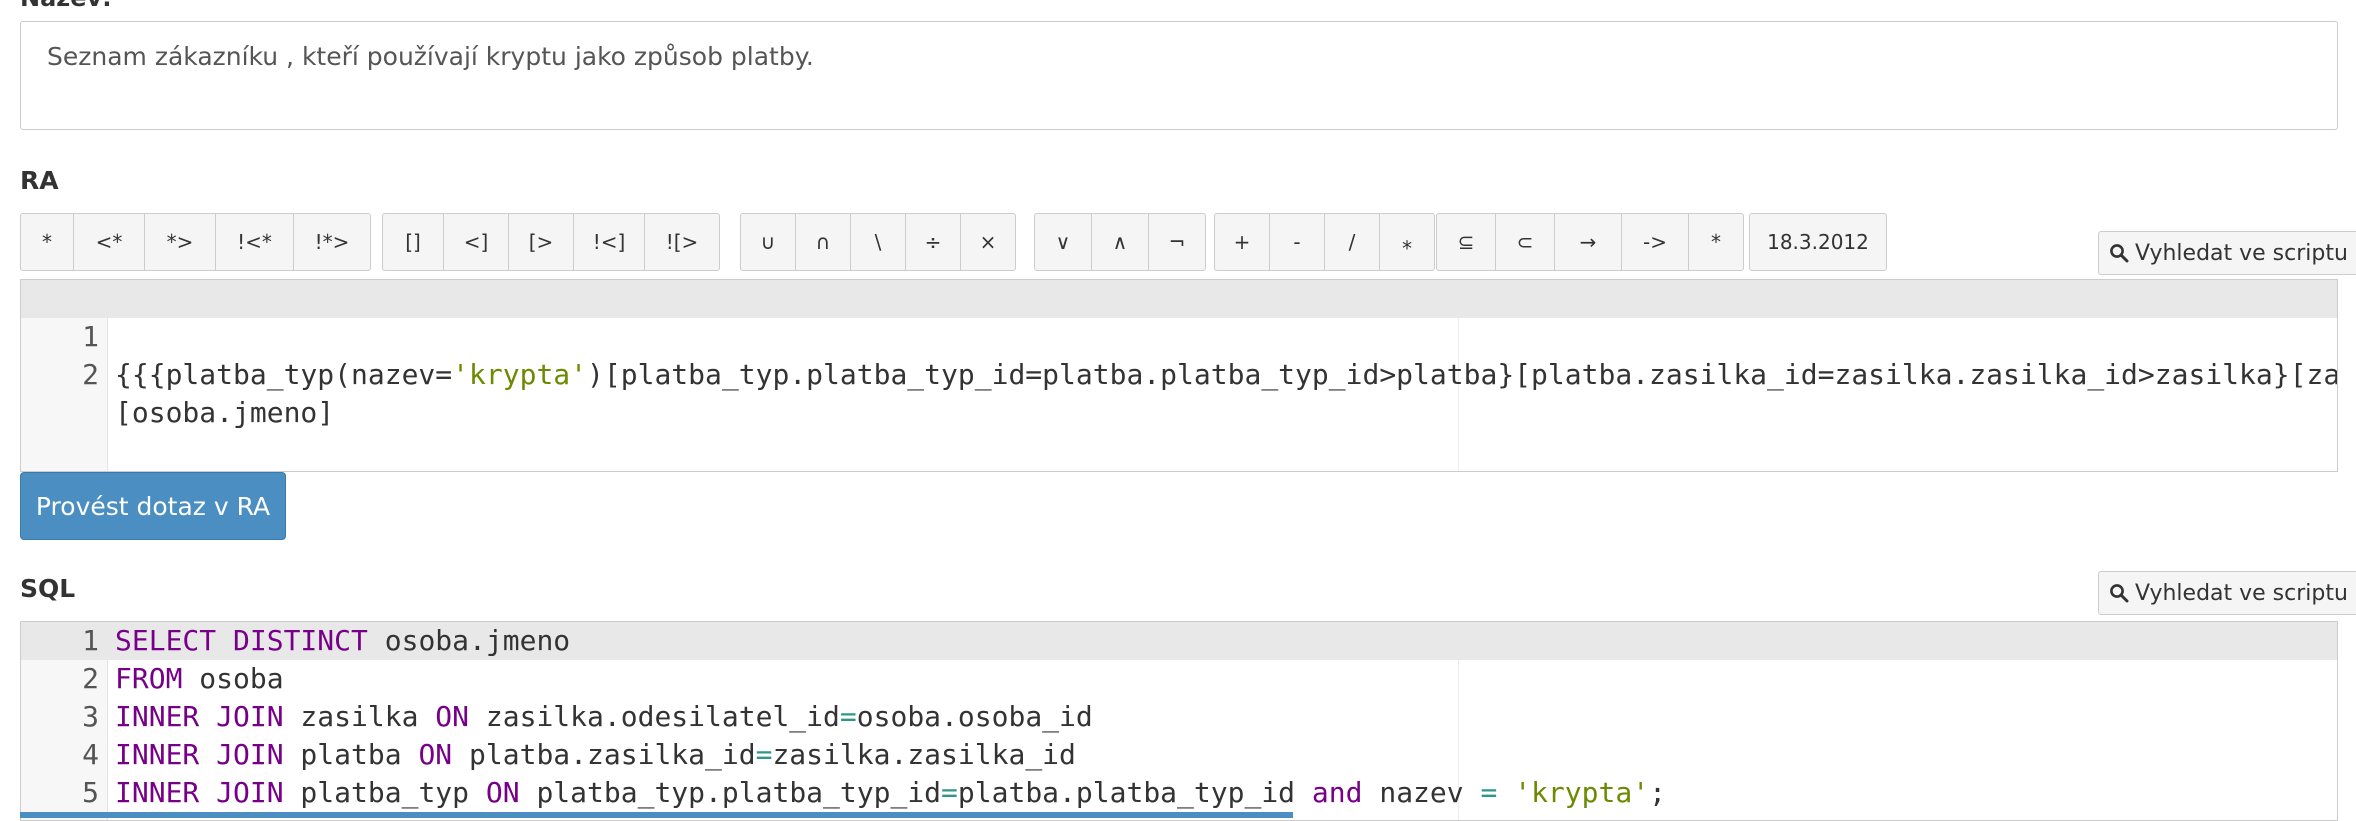  I want to click on sql-line-code: SELECT DISTINCT osoba.jmeno, so click(343, 640).